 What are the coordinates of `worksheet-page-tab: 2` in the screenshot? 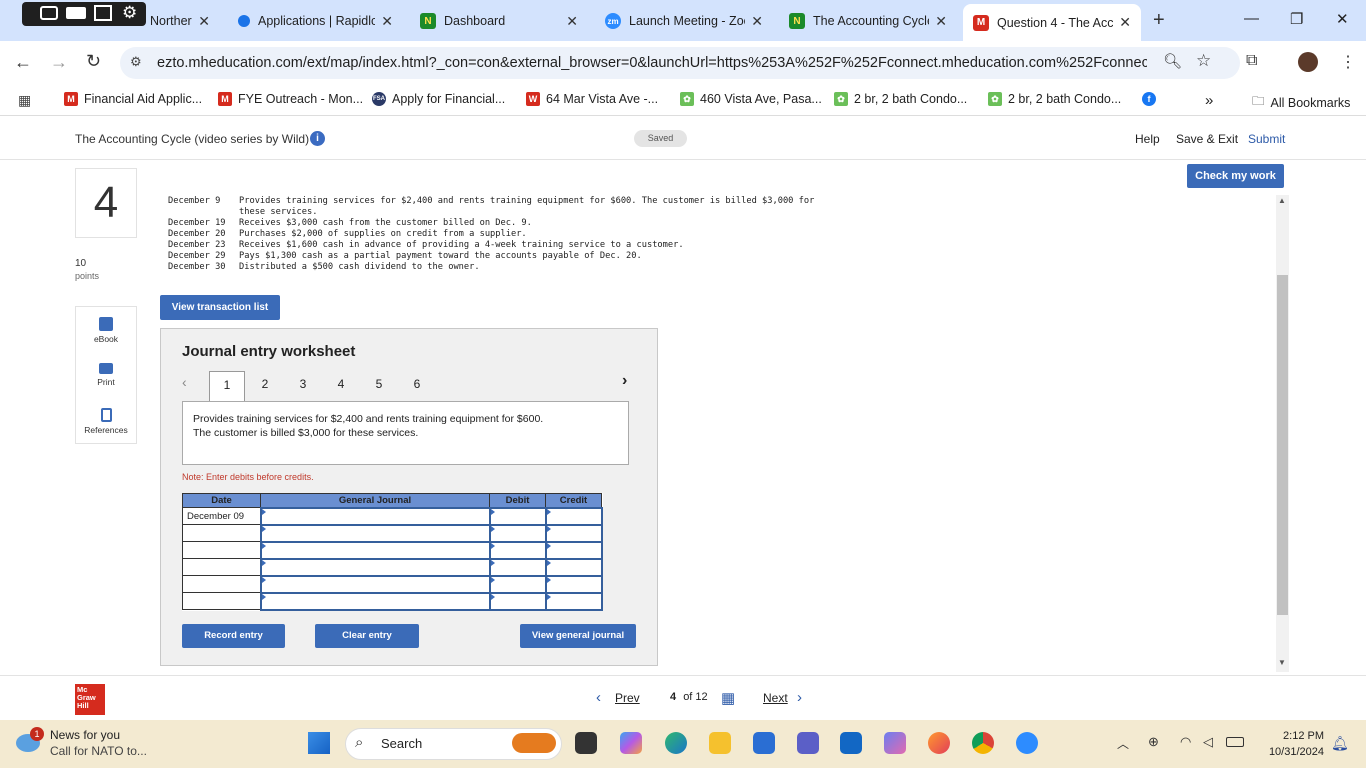 It's located at (265, 386).